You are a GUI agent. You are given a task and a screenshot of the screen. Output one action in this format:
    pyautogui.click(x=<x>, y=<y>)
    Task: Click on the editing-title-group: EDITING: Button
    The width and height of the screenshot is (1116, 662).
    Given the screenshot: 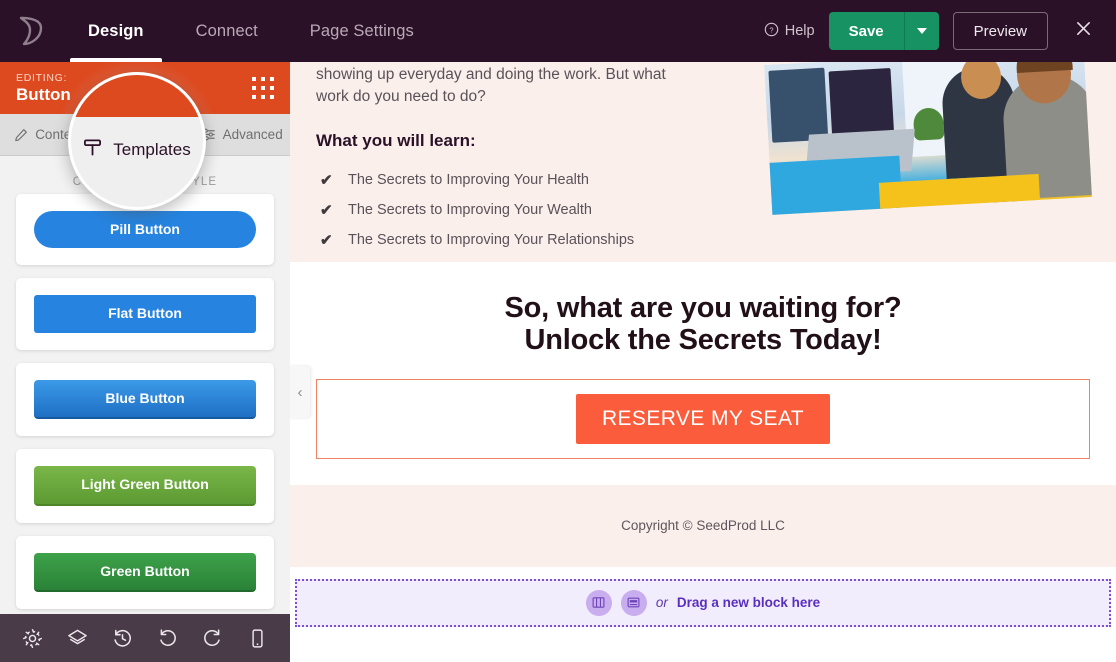 What is the action you would take?
    pyautogui.click(x=43, y=88)
    